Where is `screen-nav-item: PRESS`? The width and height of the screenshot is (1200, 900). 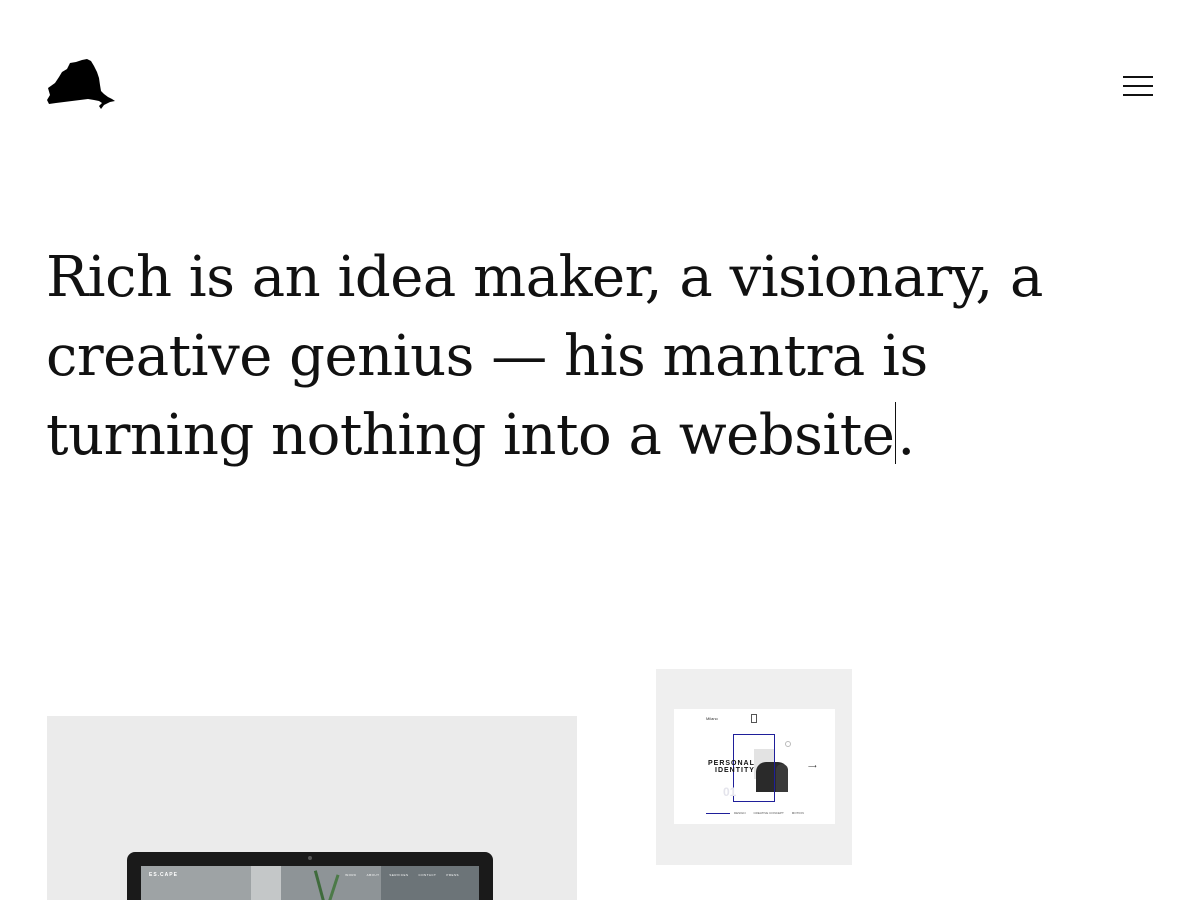
screen-nav-item: PRESS is located at coordinates (452, 875).